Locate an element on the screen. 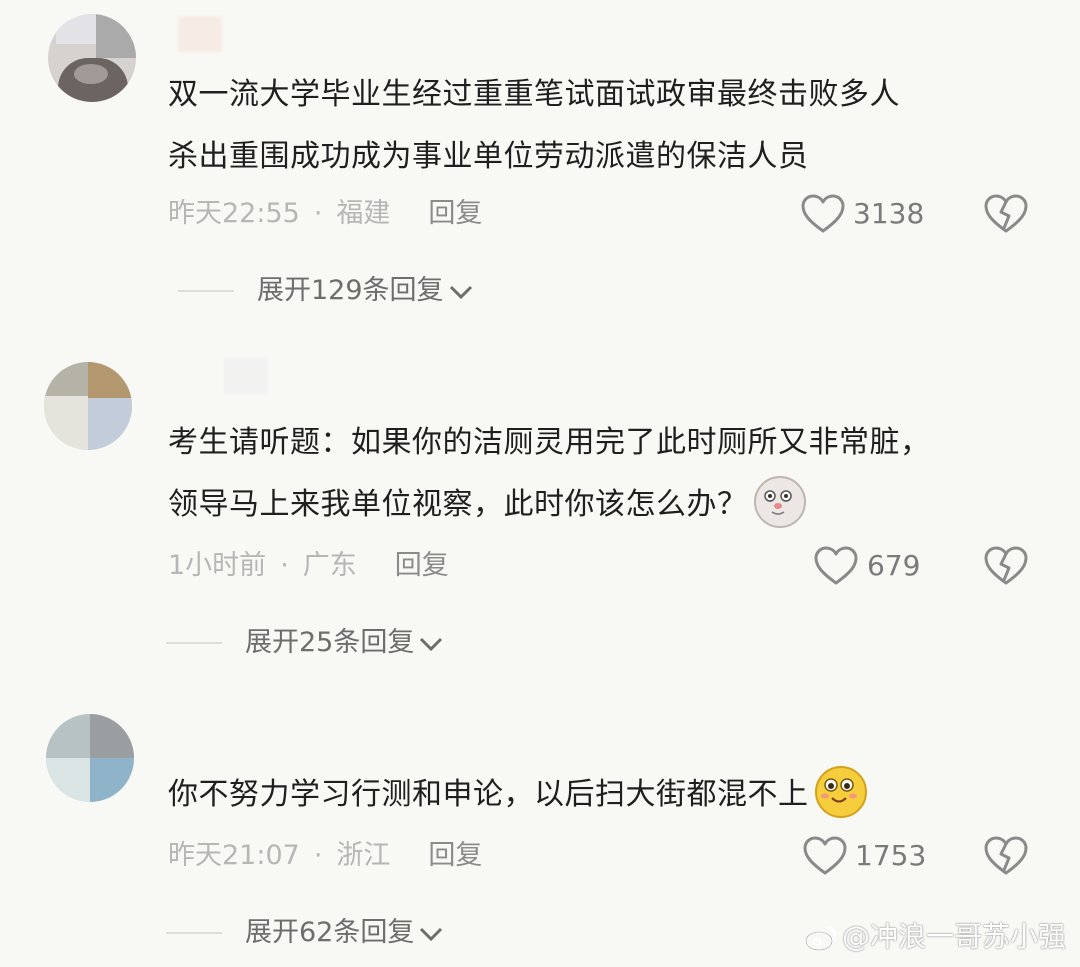 The image size is (1080, 967). location: 广东 is located at coordinates (329, 565).